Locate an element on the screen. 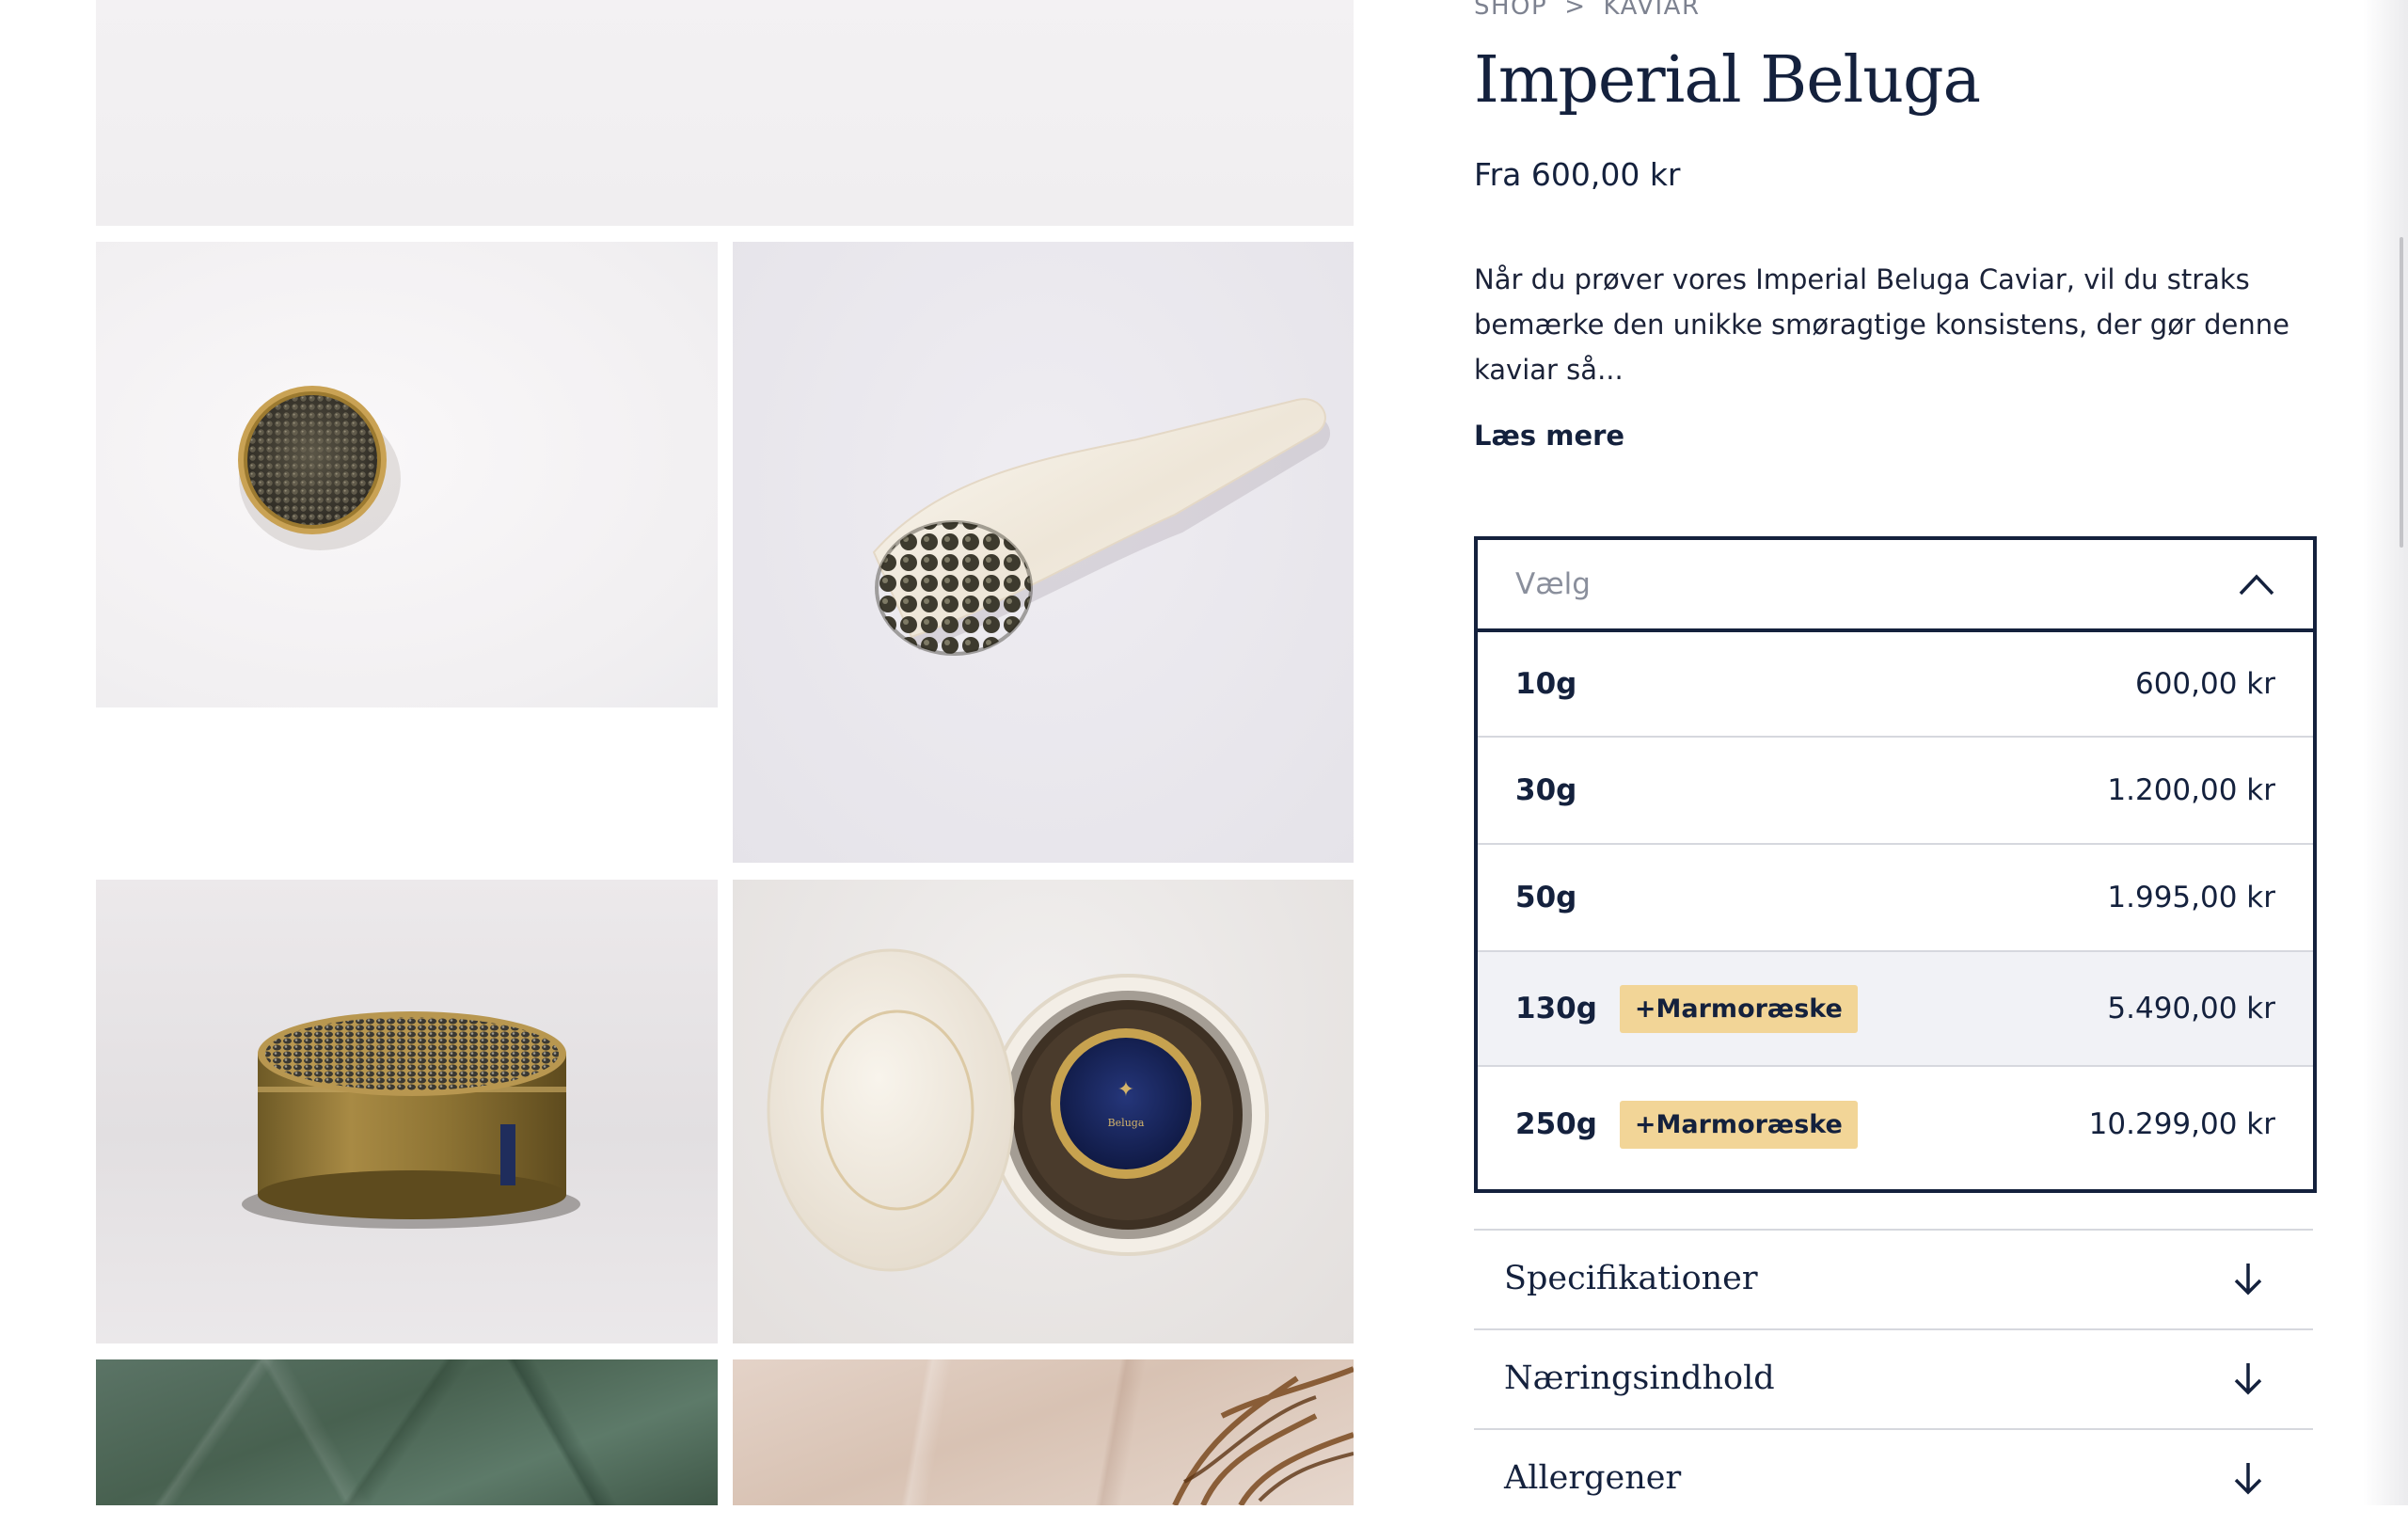 Image resolution: width=2408 pixels, height=1526 pixels. seaweed-illustration is located at coordinates (1263, 1435).